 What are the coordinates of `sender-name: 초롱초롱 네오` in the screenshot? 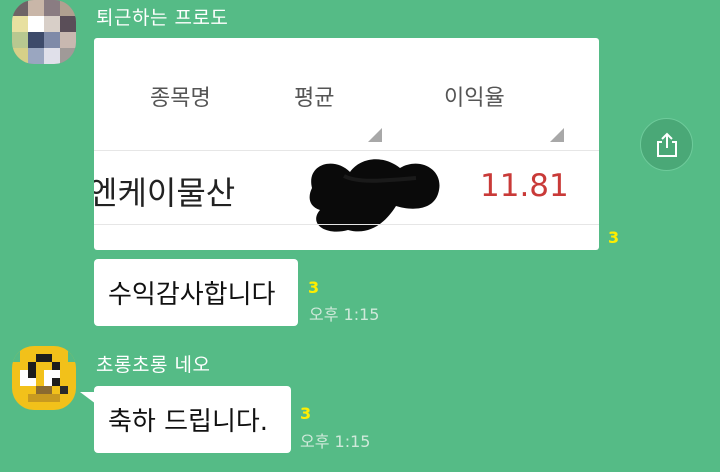 It's located at (153, 365).